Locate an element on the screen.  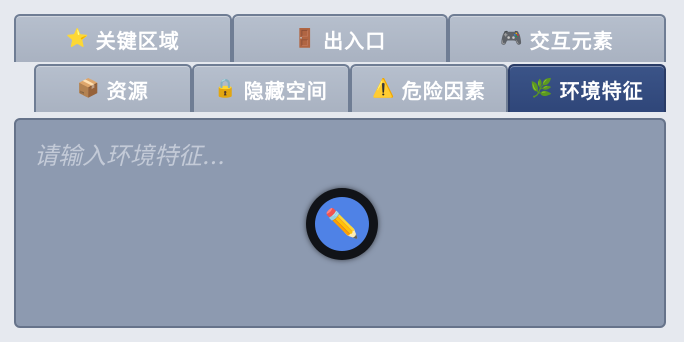
pencil-icon: ✏️ is located at coordinates (342, 223).